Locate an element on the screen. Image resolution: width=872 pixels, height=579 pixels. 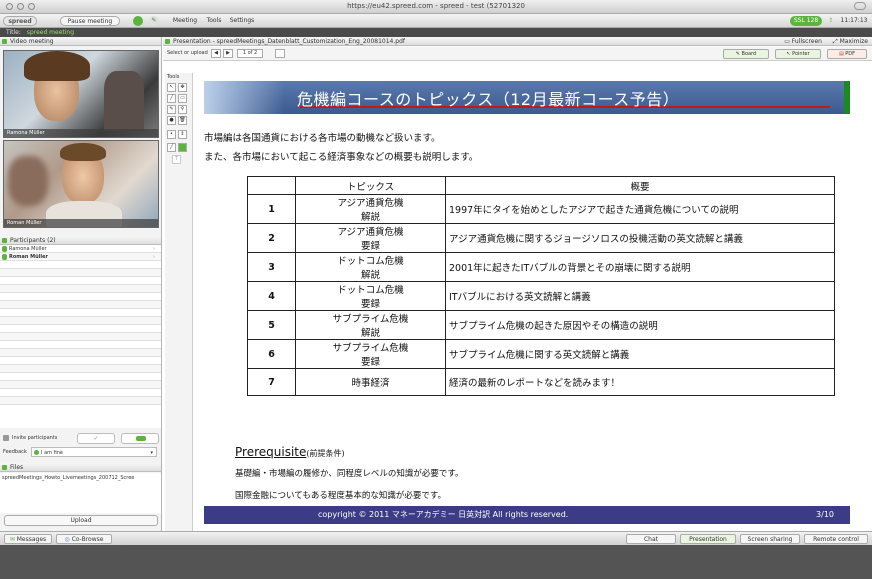
row-topic: アジア通貨危機 解説 is located at coordinates (370, 209).